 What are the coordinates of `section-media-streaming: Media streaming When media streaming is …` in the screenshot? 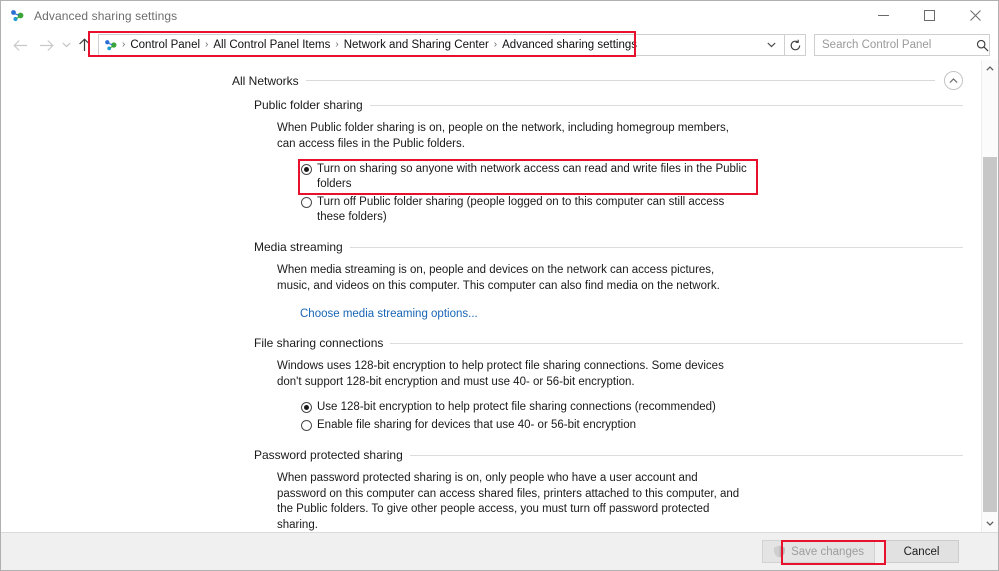 It's located at (608, 281).